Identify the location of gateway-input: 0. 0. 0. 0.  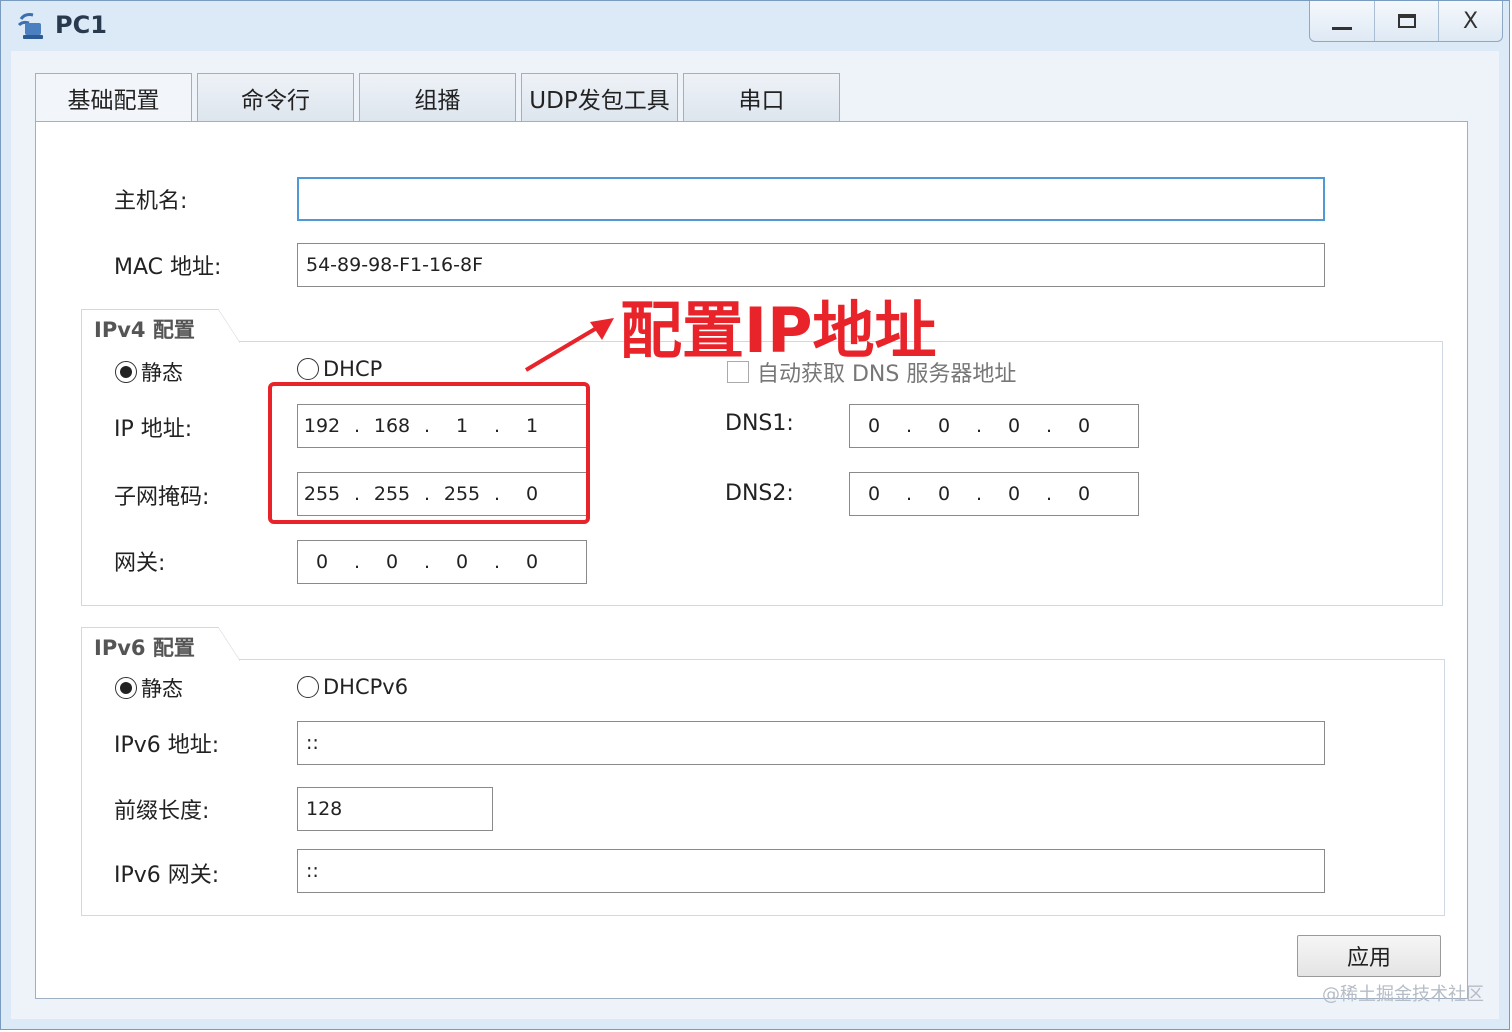
(442, 562).